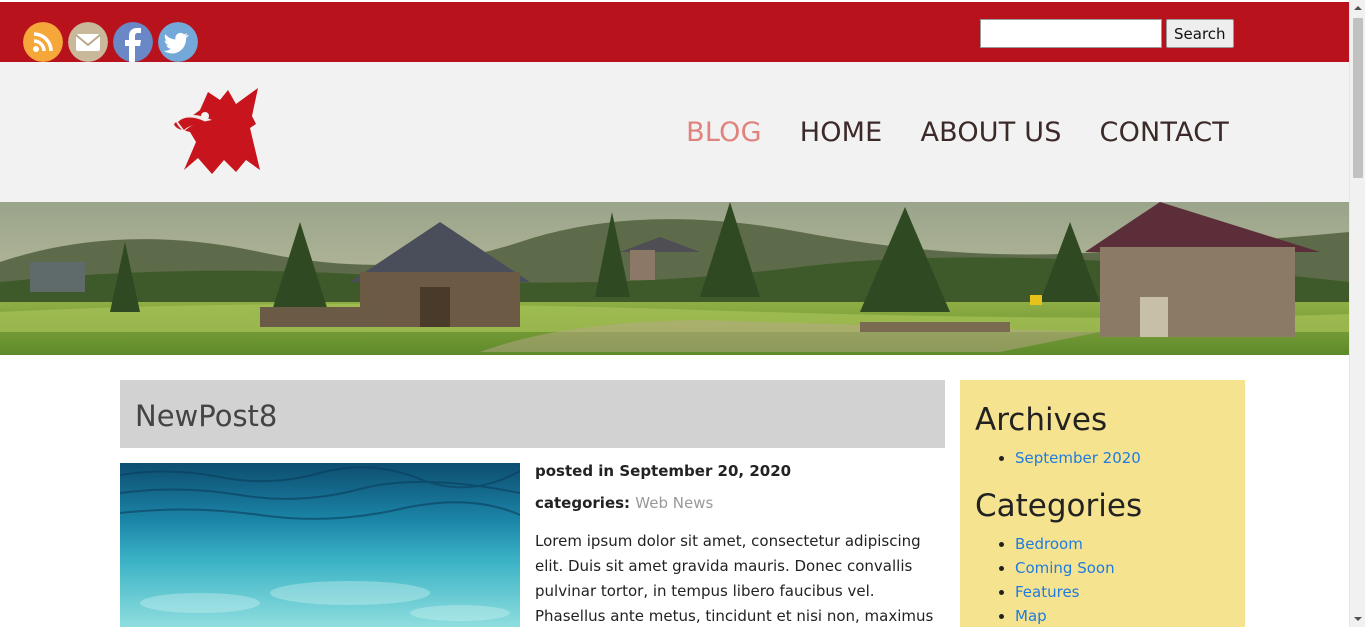 The image size is (1365, 627). I want to click on post-date: posted in September 20, 2020, so click(740, 477).